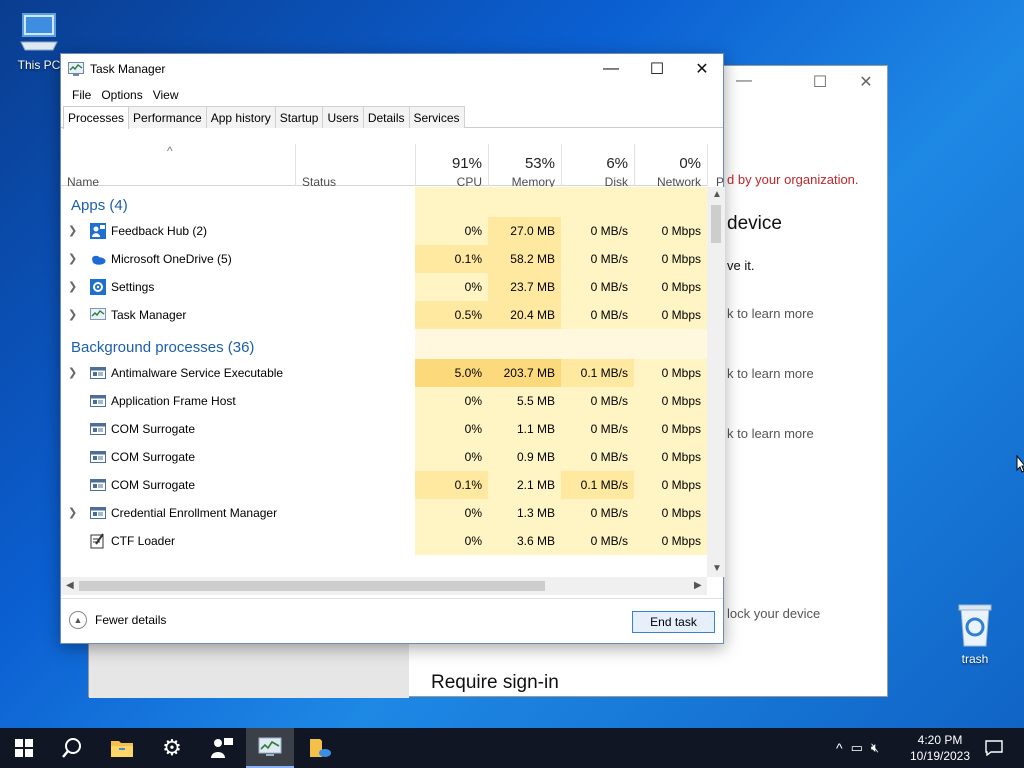 This screenshot has height=768, width=1024. What do you see at coordinates (166, 95) in the screenshot?
I see `menu-view: View` at bounding box center [166, 95].